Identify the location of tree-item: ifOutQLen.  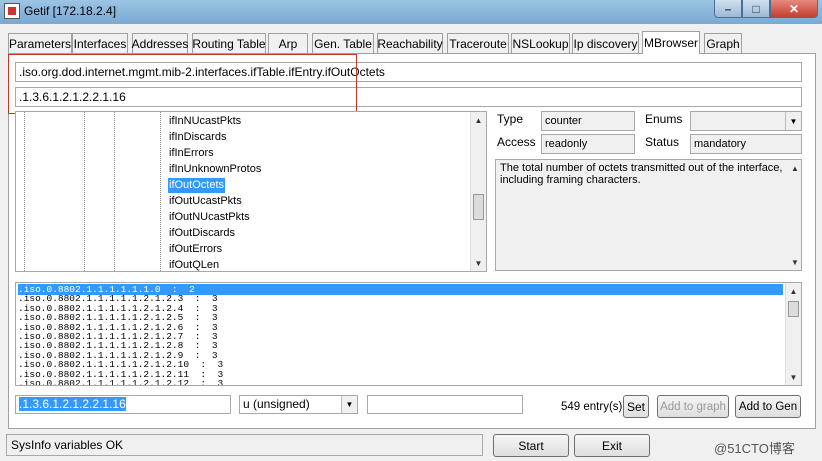
(194, 264).